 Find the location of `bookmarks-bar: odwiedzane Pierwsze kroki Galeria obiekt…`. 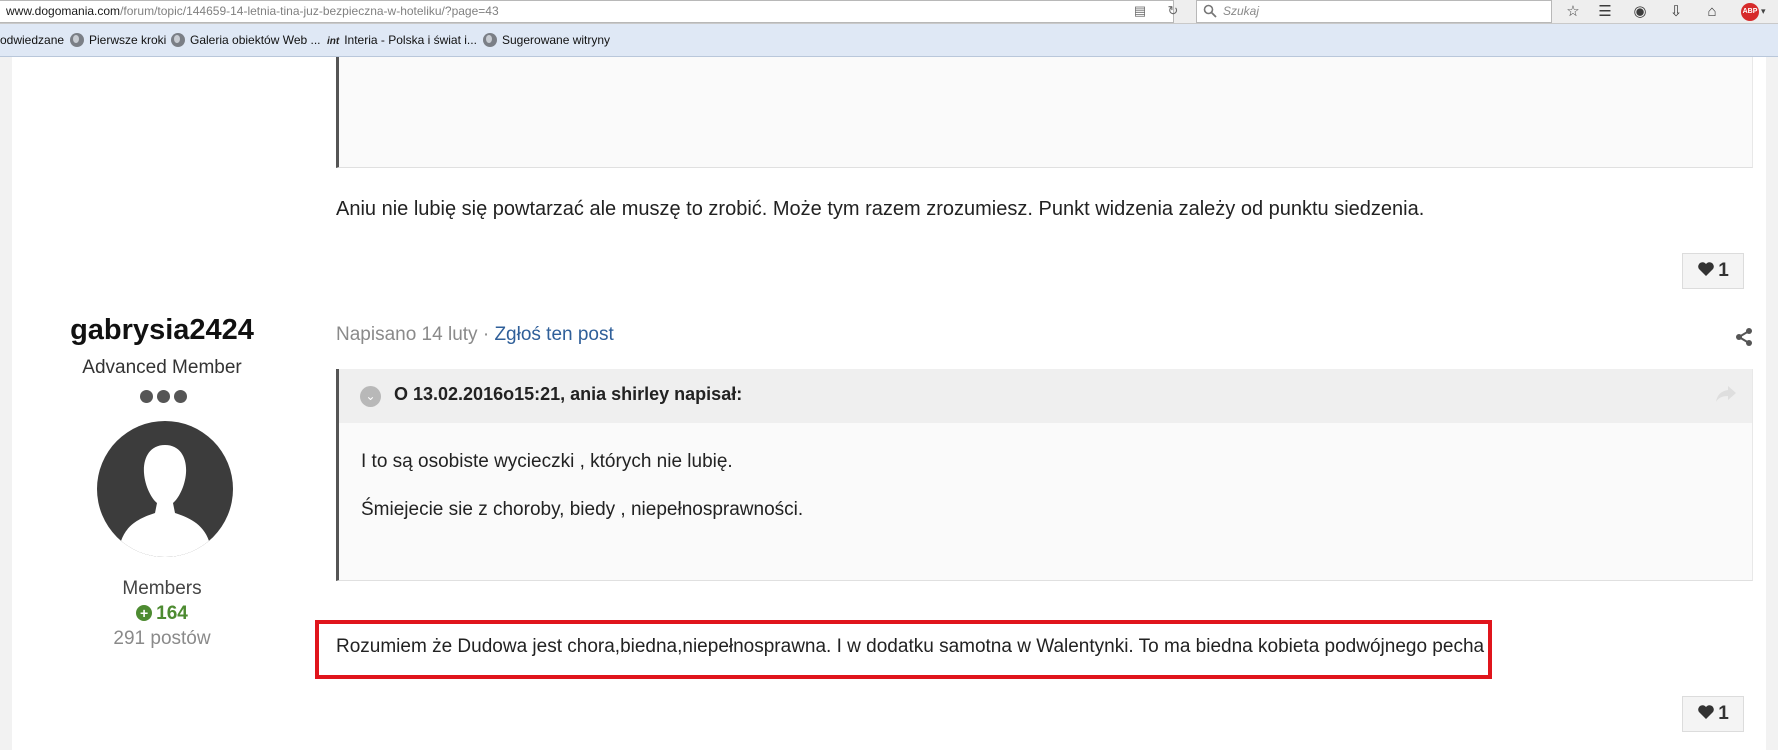

bookmarks-bar: odwiedzane Pierwsze kroki Galeria obiekt… is located at coordinates (889, 40).